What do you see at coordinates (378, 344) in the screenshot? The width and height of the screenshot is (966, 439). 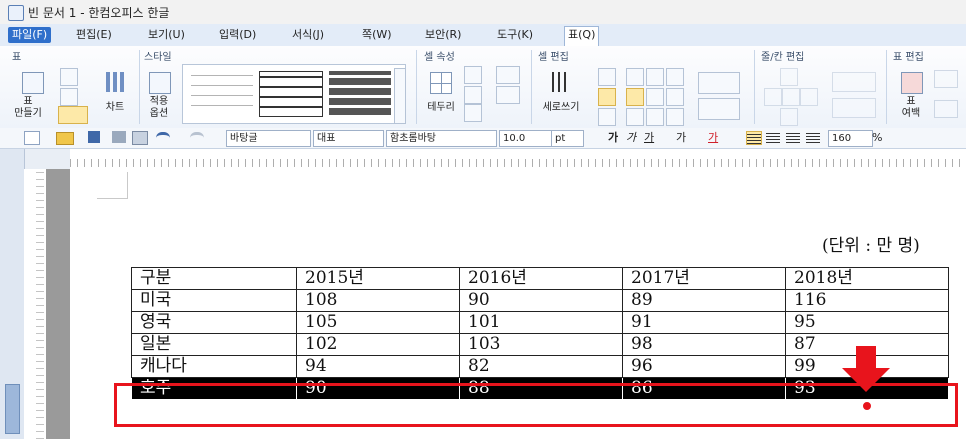 I see `table-cell: 102` at bounding box center [378, 344].